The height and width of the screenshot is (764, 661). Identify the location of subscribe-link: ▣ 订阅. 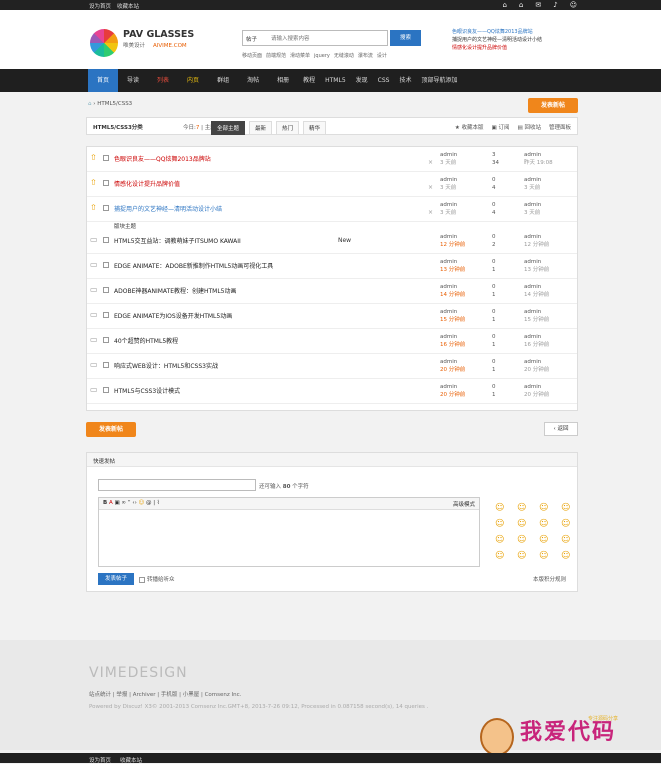
(501, 127).